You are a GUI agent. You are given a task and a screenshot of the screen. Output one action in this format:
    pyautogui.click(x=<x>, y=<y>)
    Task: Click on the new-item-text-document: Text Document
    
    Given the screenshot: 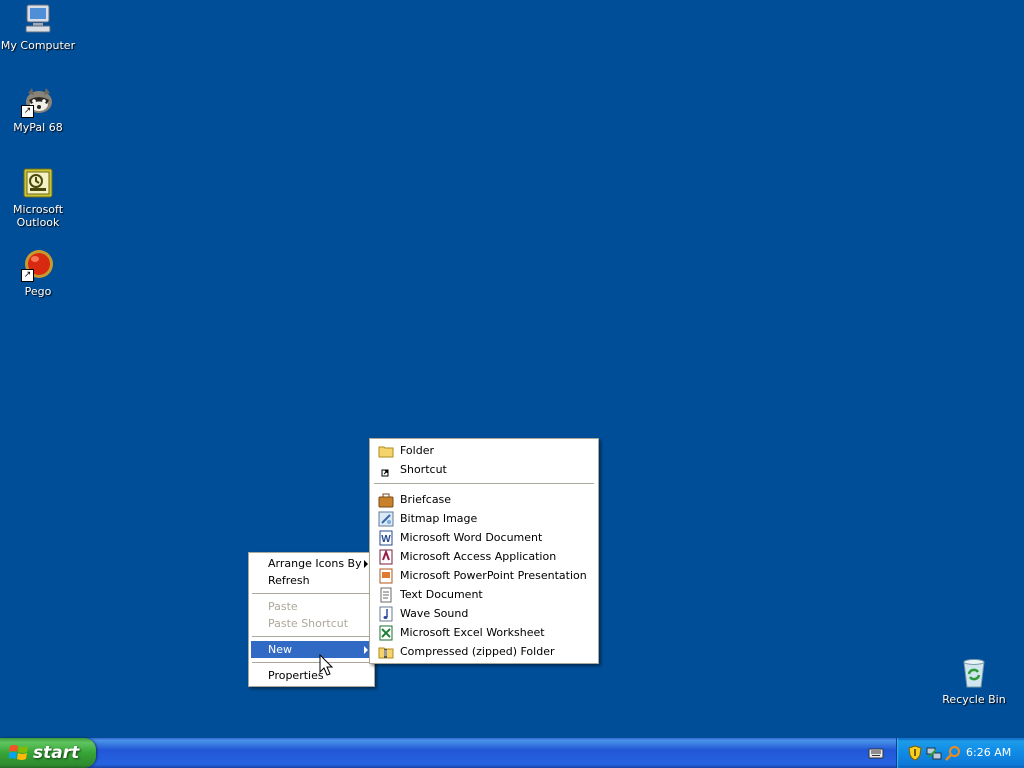 What is the action you would take?
    pyautogui.click(x=484, y=594)
    